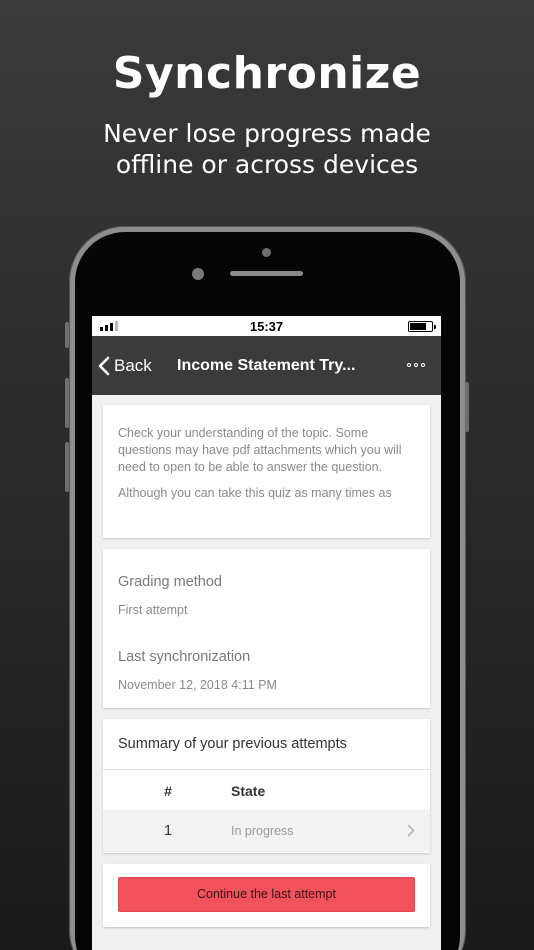 This screenshot has width=534, height=950. What do you see at coordinates (416, 365) in the screenshot?
I see `ellipsis-icon` at bounding box center [416, 365].